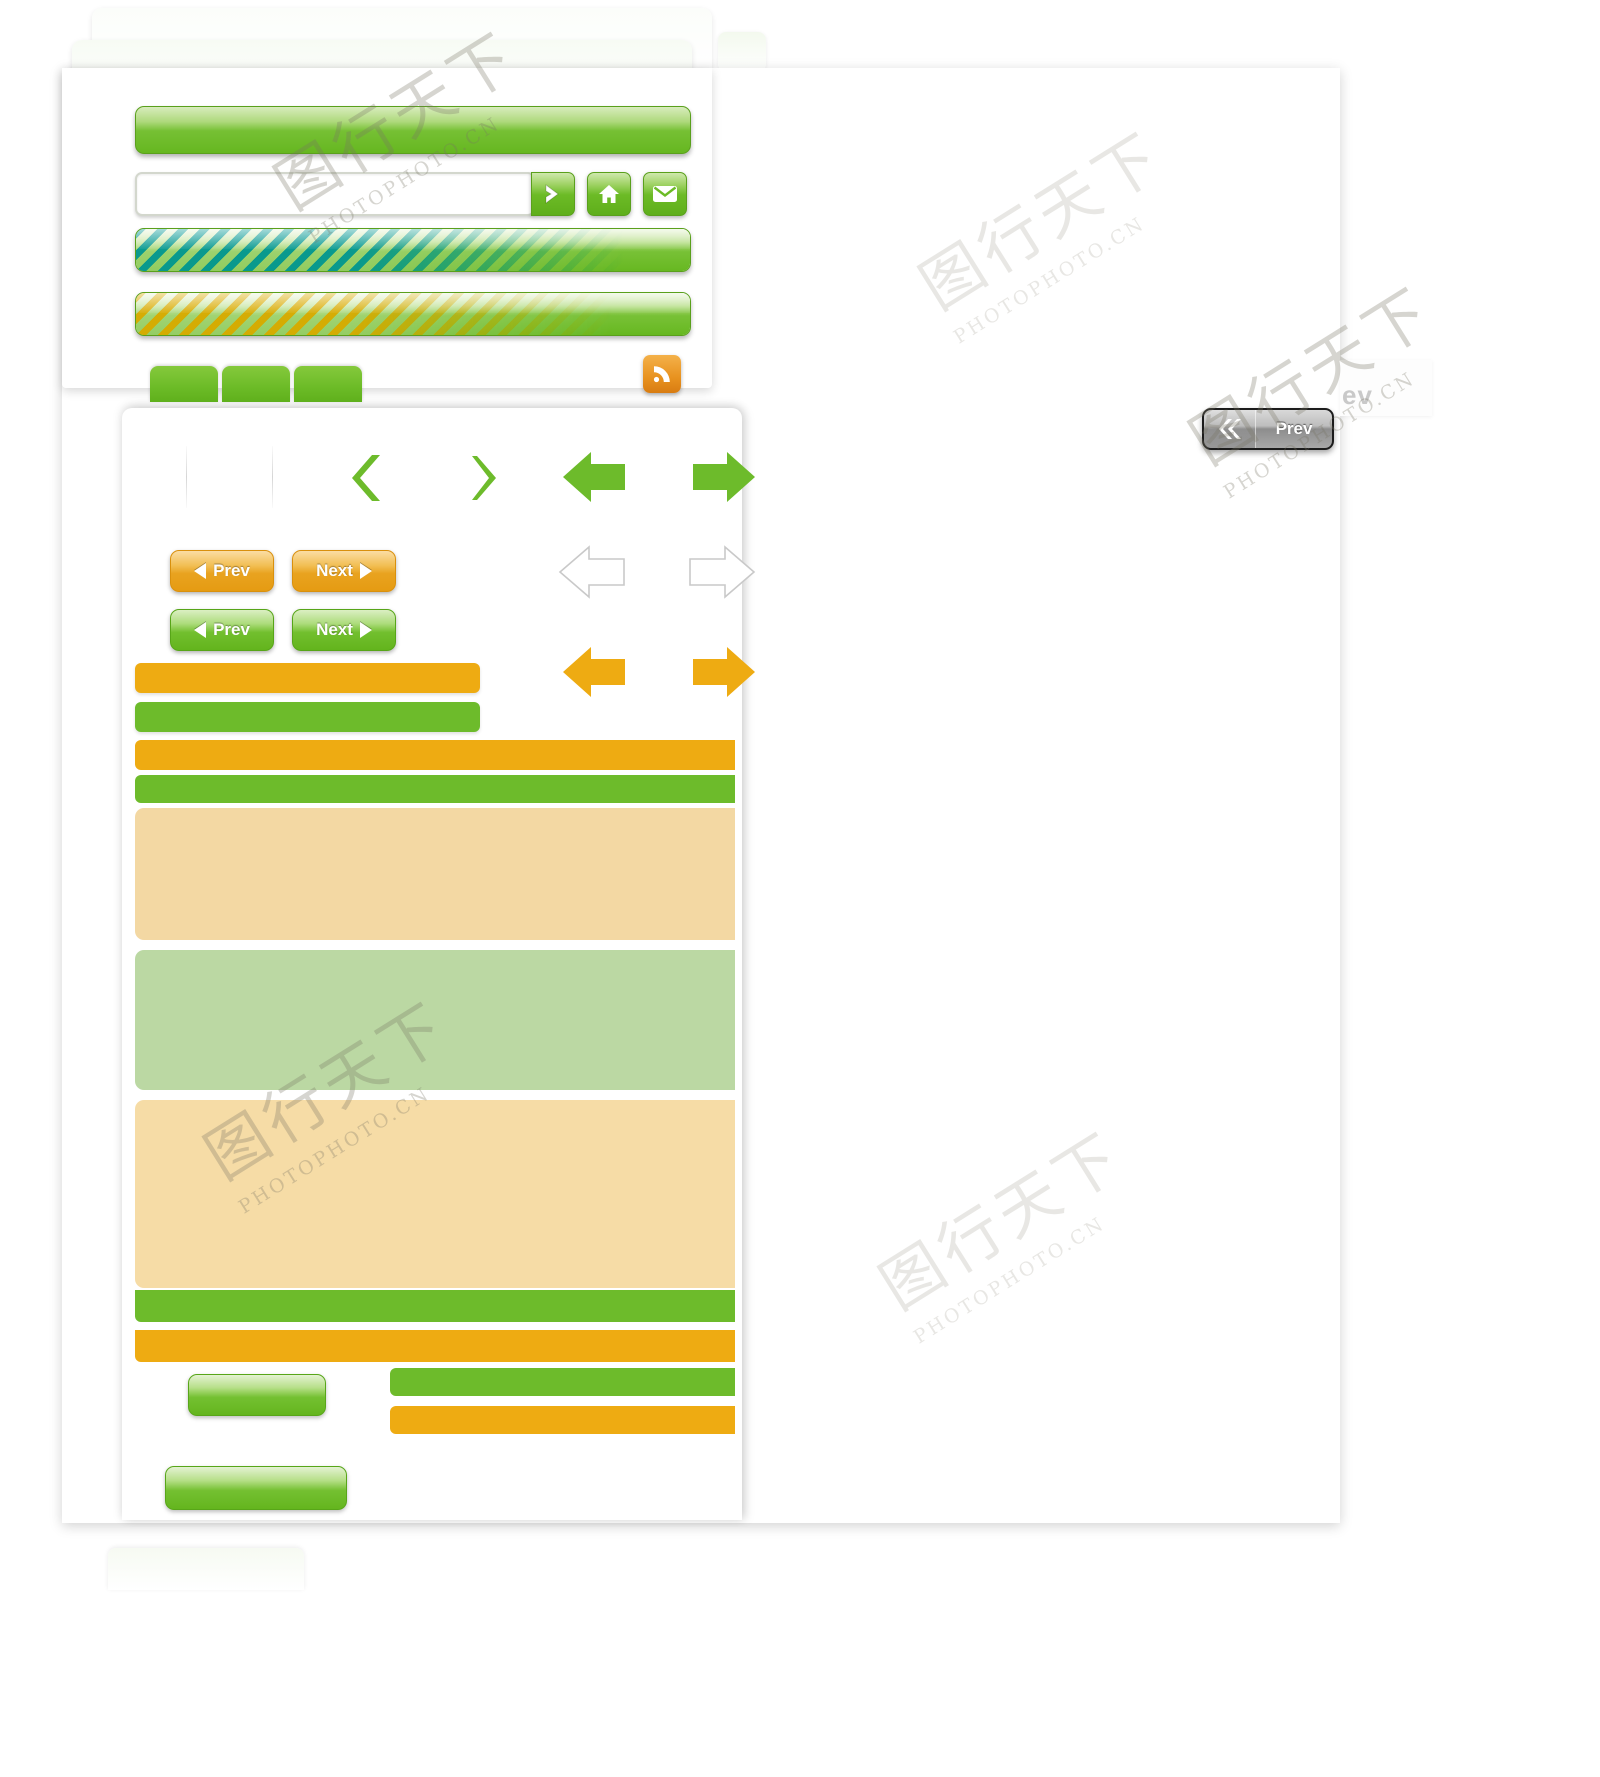  Describe the element at coordinates (256, 1488) in the screenshot. I see `glossy-chip-button-b` at that location.